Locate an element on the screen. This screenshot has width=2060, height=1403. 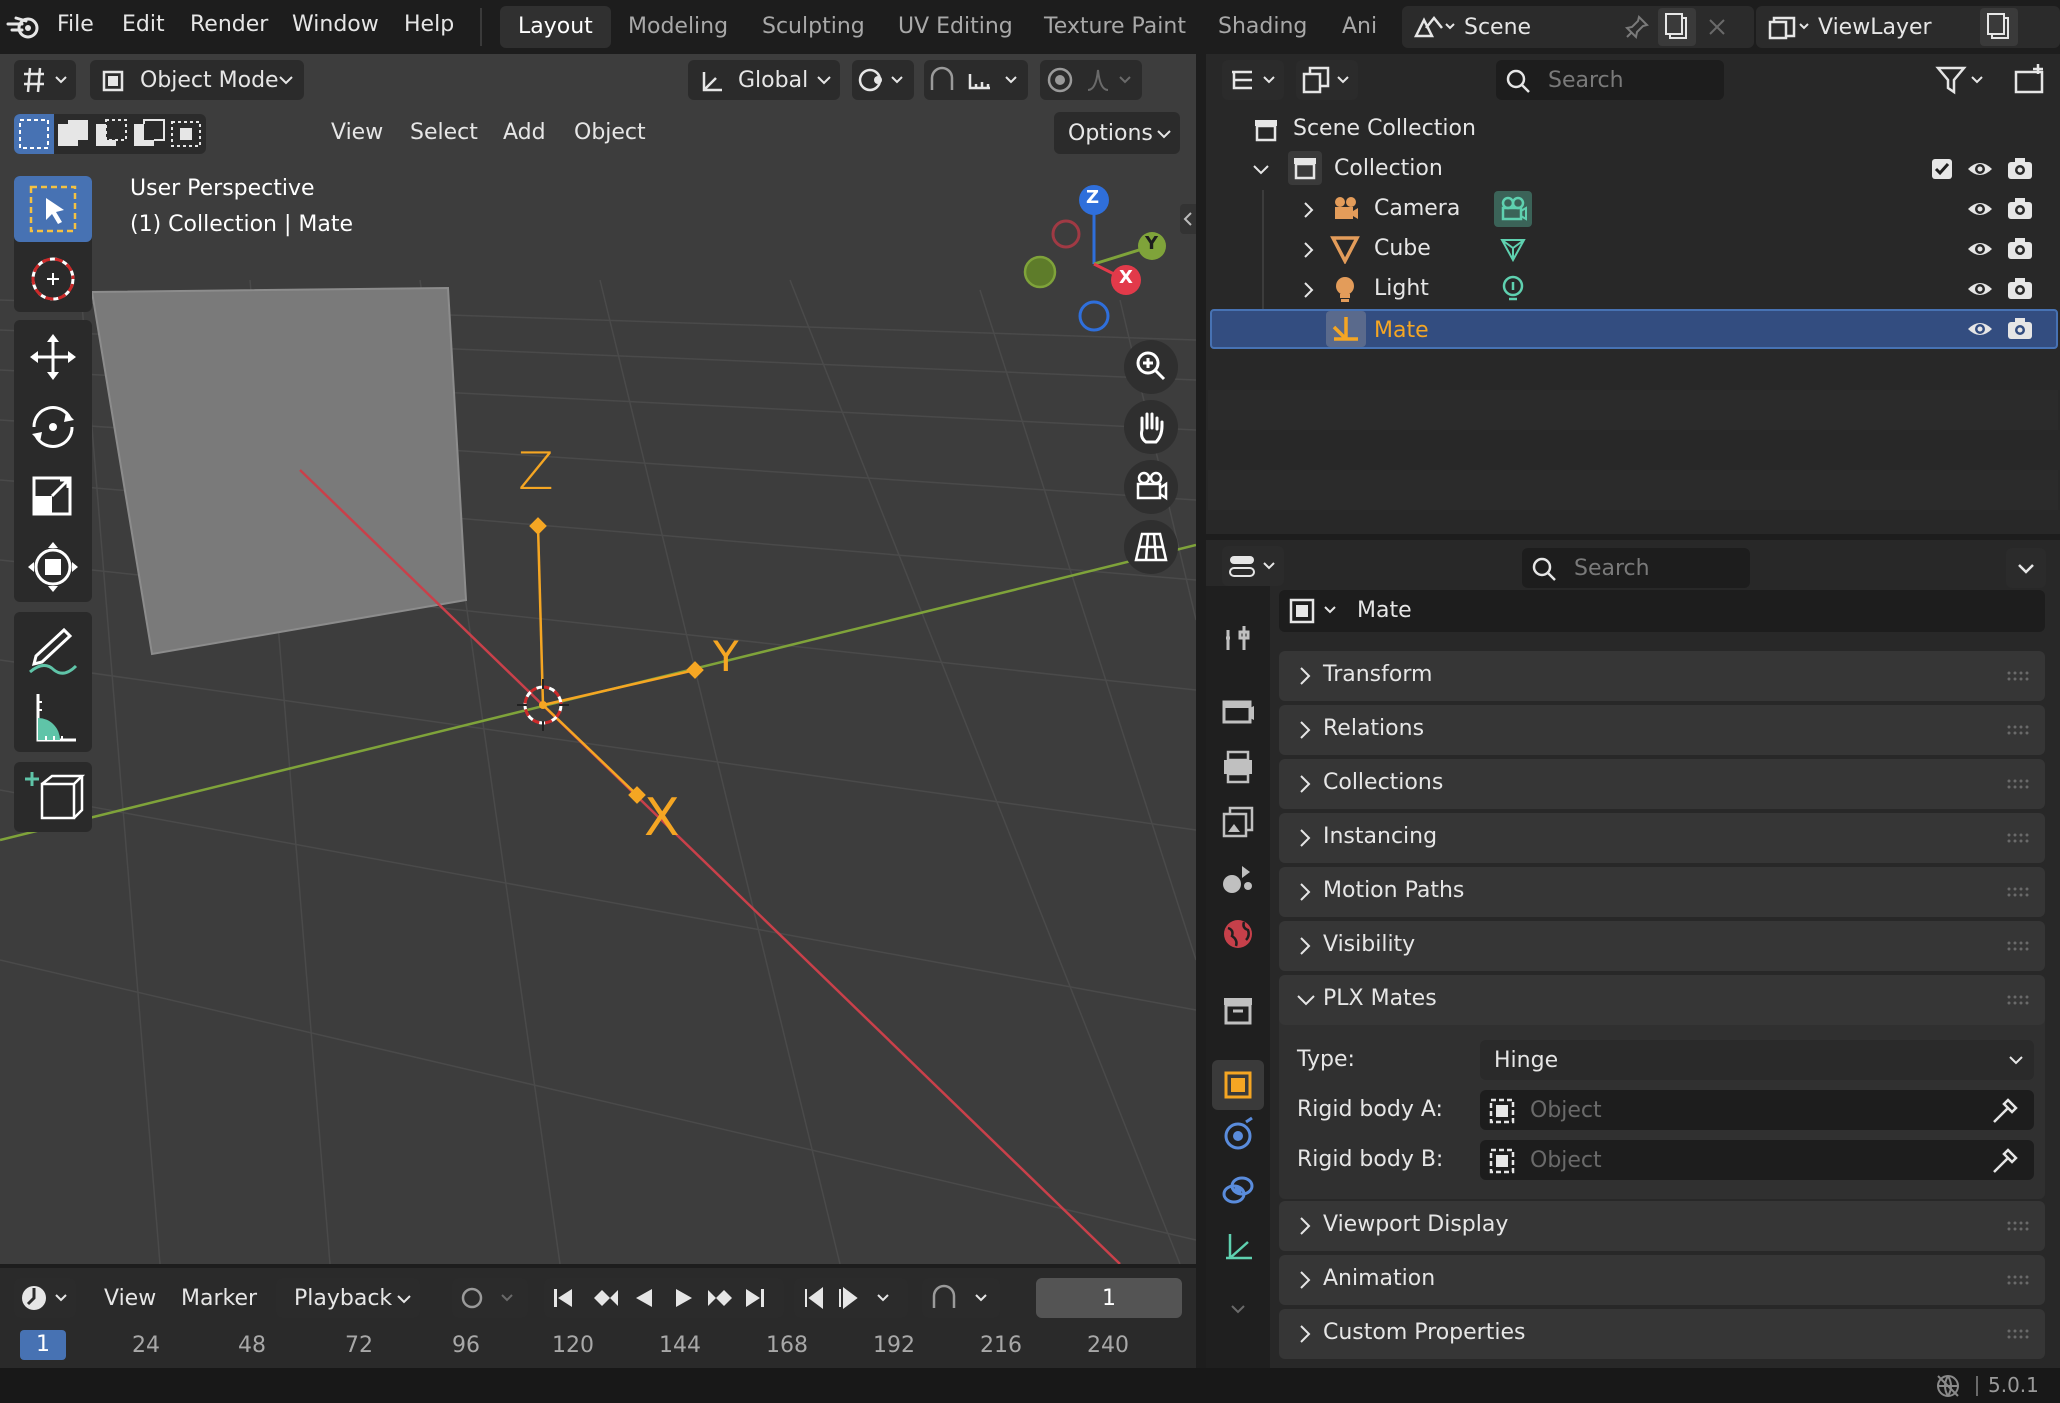
camera-data-icon is located at coordinates (1513, 209).